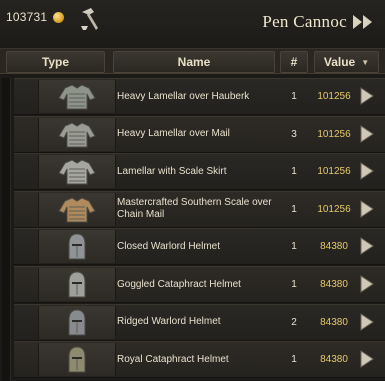 This screenshot has height=381, width=385. I want to click on item-row: Goggled Cataphract Helmet 1 84380, so click(199, 284).